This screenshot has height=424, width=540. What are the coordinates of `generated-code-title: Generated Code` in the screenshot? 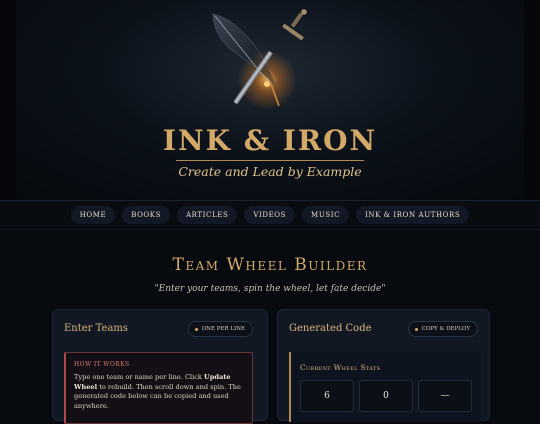 It's located at (330, 328).